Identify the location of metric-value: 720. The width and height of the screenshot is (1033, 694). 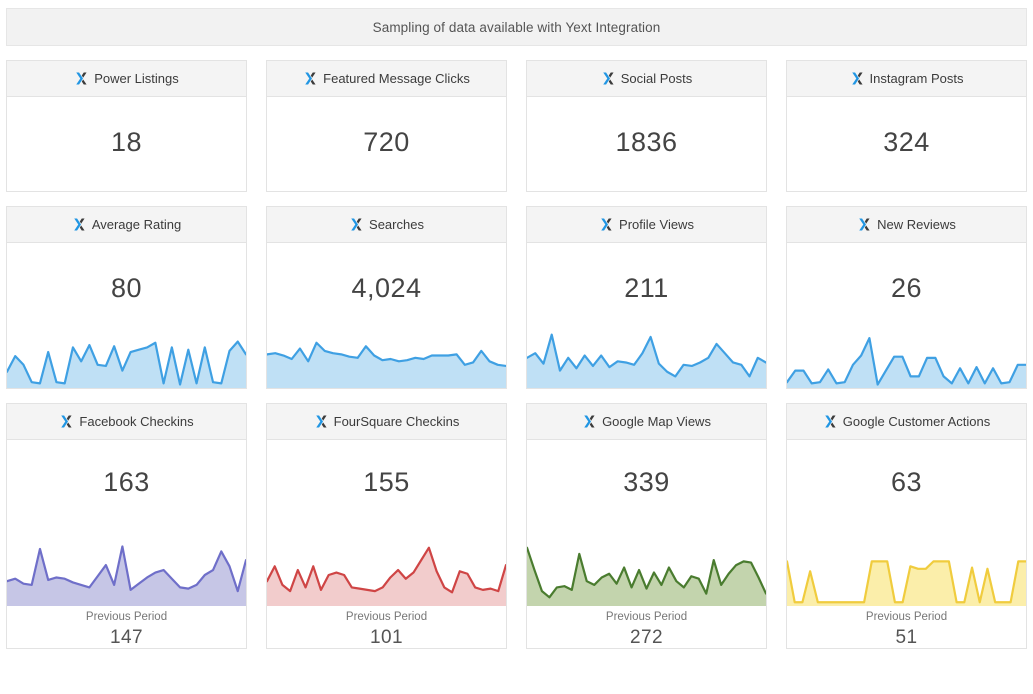
(386, 142).